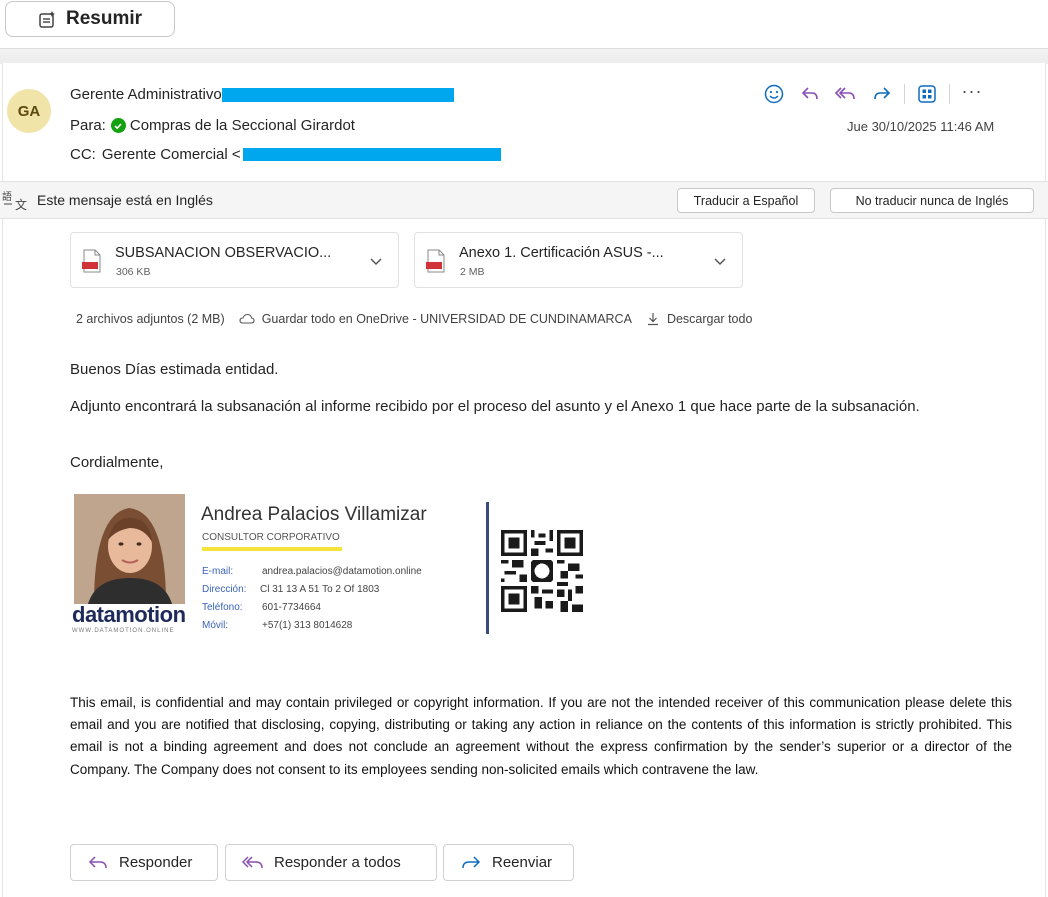 The image size is (1048, 897). I want to click on attachment-size: 2 MB, so click(472, 272).